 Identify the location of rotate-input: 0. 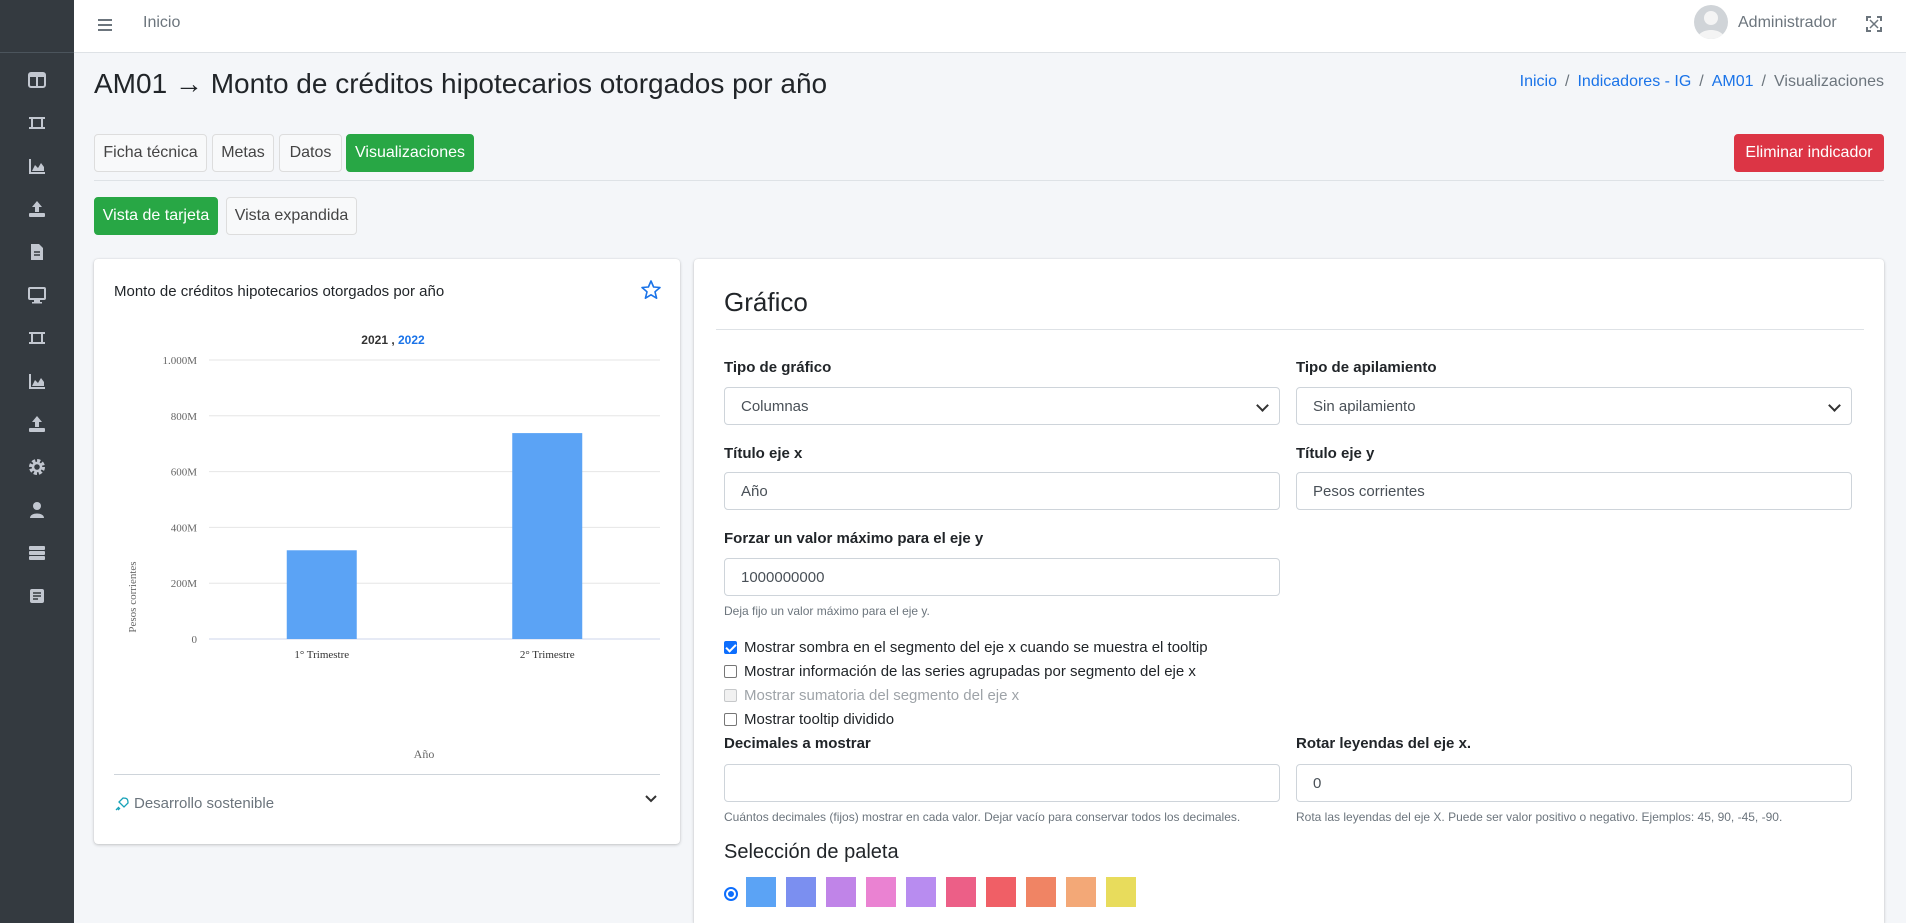
(1574, 783).